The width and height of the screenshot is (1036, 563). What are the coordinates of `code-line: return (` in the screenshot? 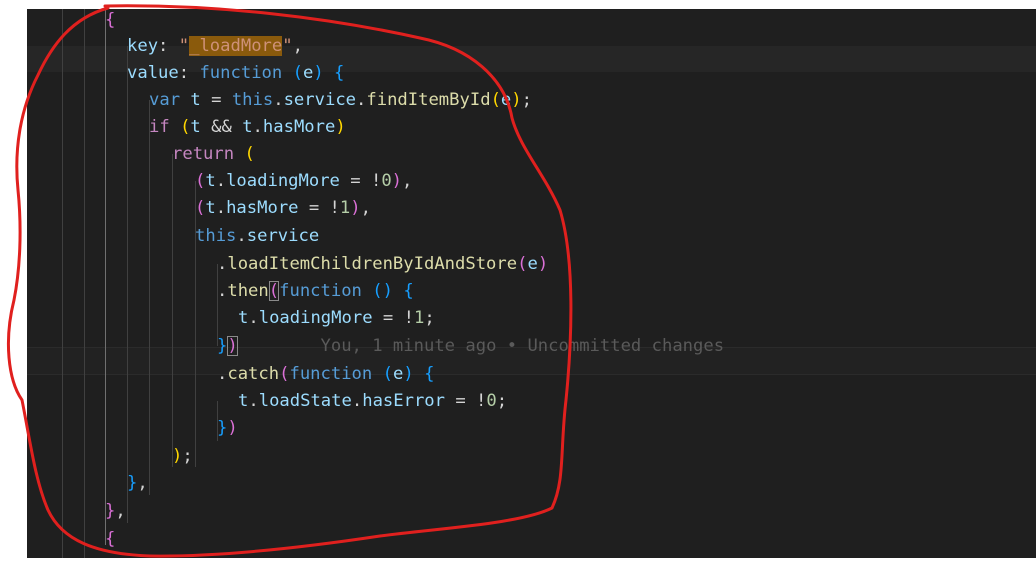 It's located at (213, 154).